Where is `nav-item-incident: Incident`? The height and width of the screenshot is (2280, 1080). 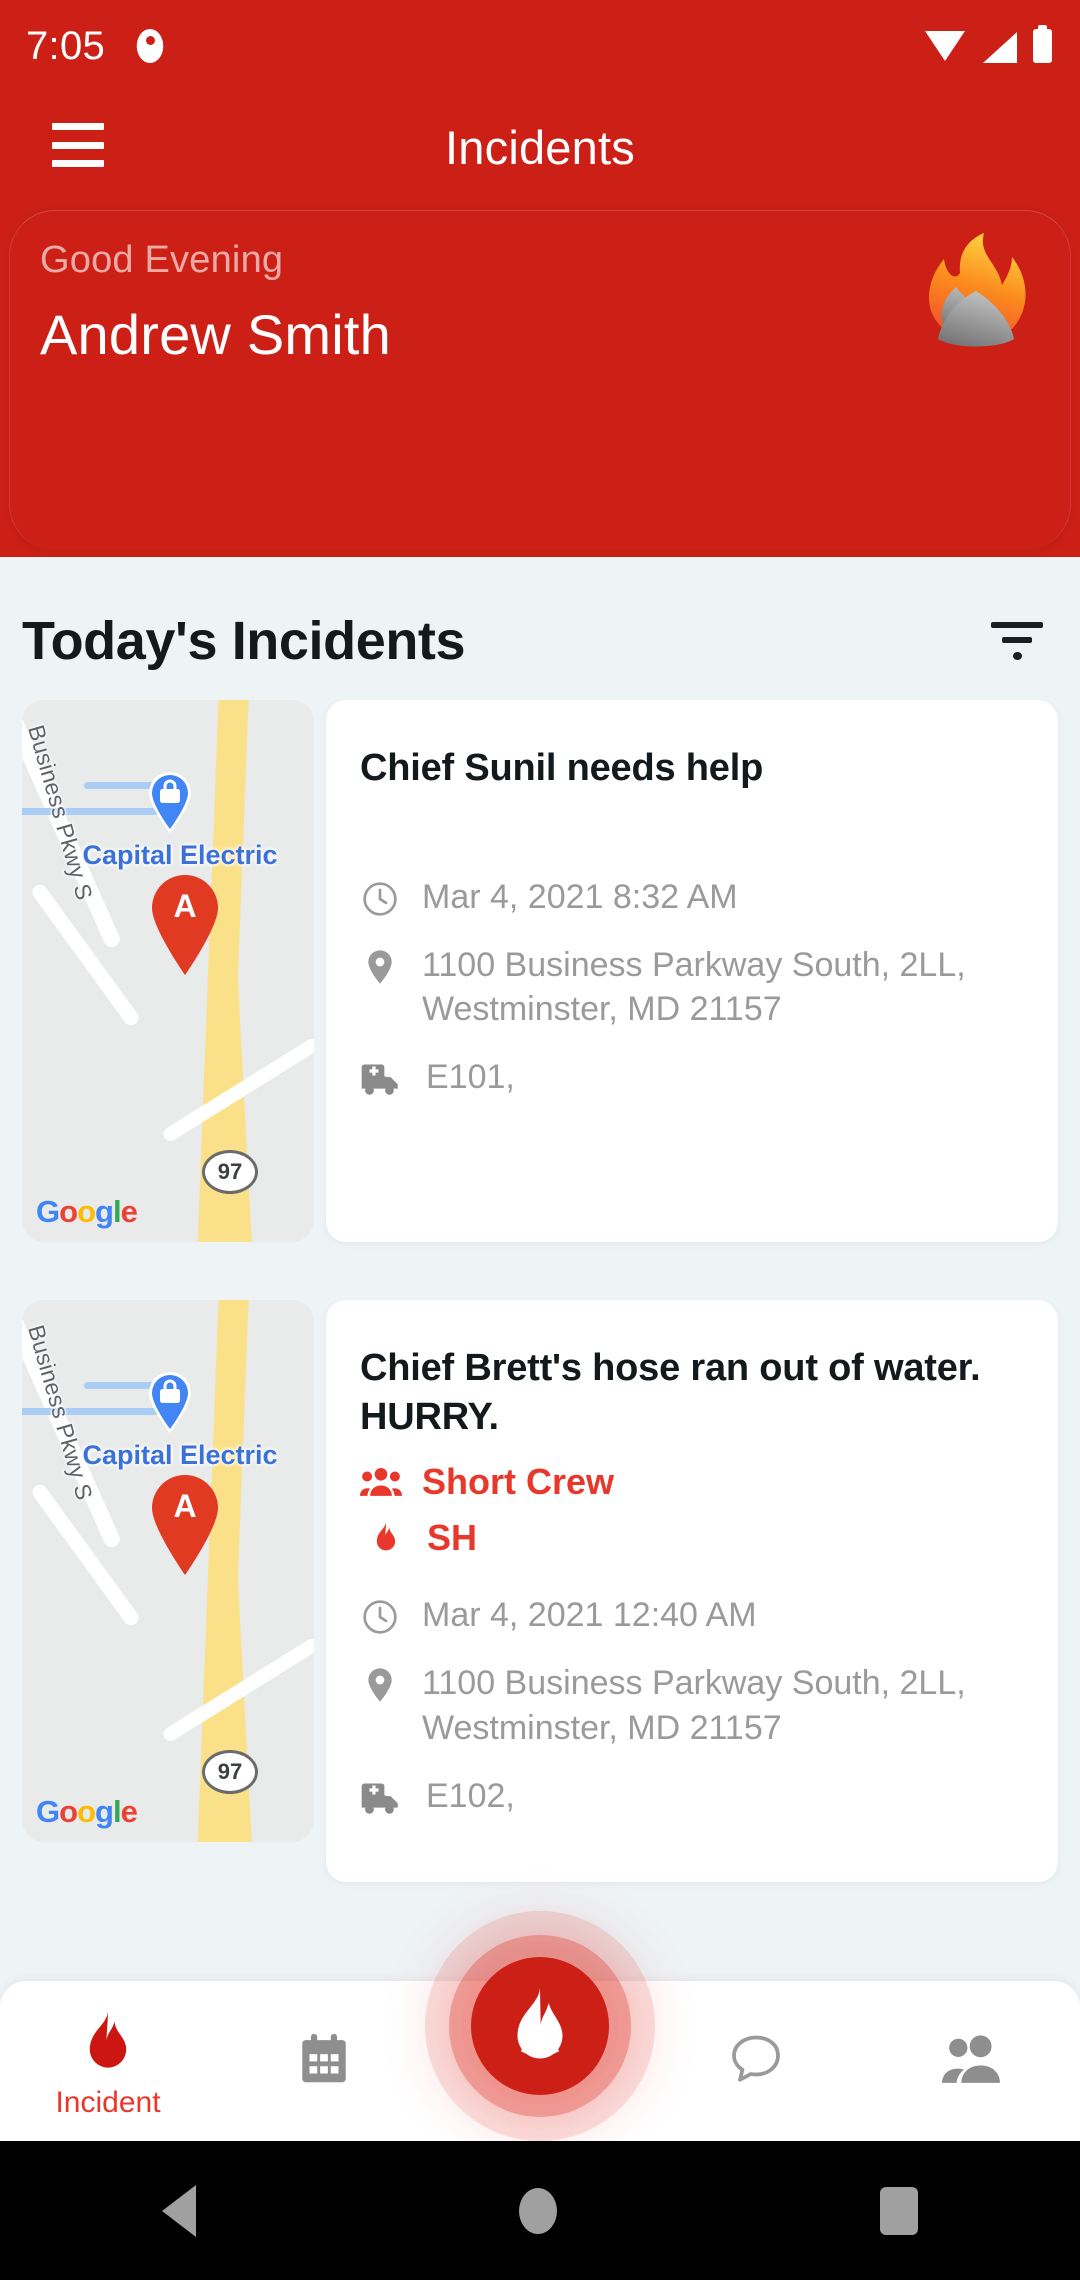 nav-item-incident: Incident is located at coordinates (108, 2061).